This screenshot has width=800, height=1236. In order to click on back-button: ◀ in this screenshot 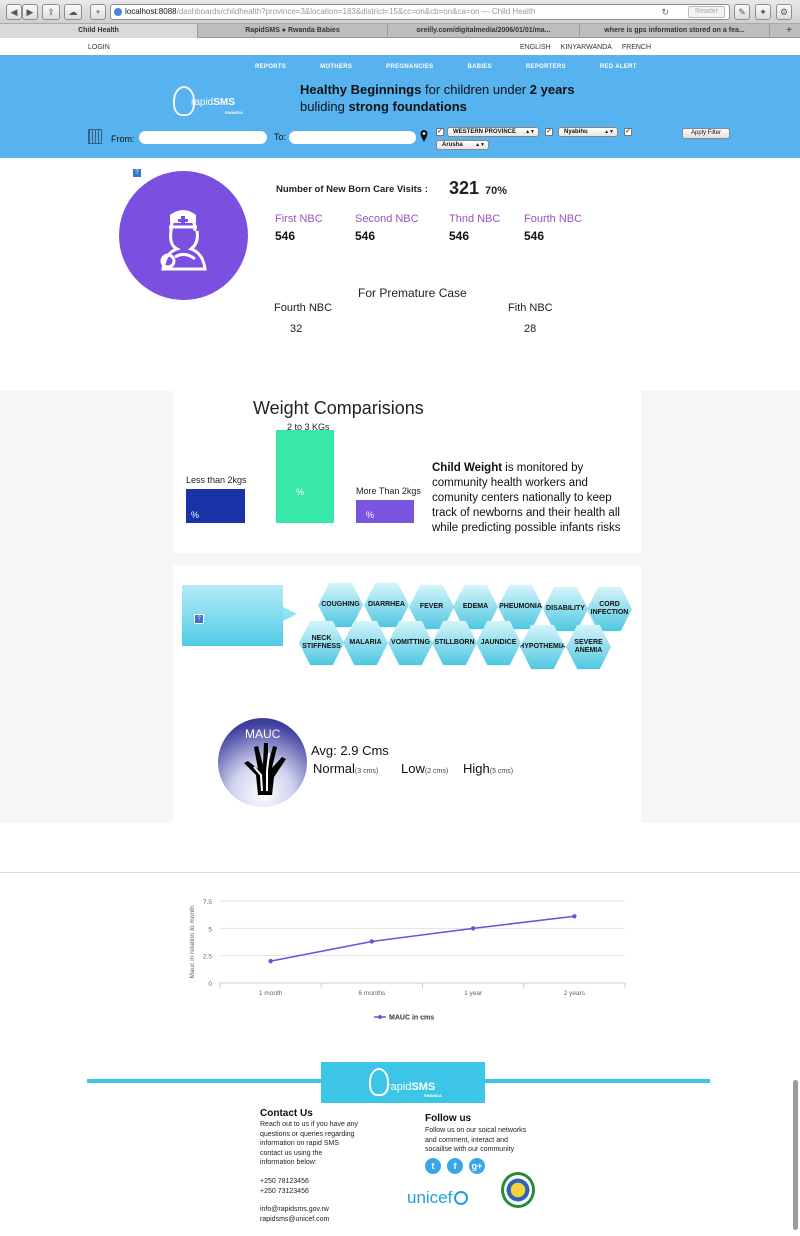, I will do `click(14, 12)`.